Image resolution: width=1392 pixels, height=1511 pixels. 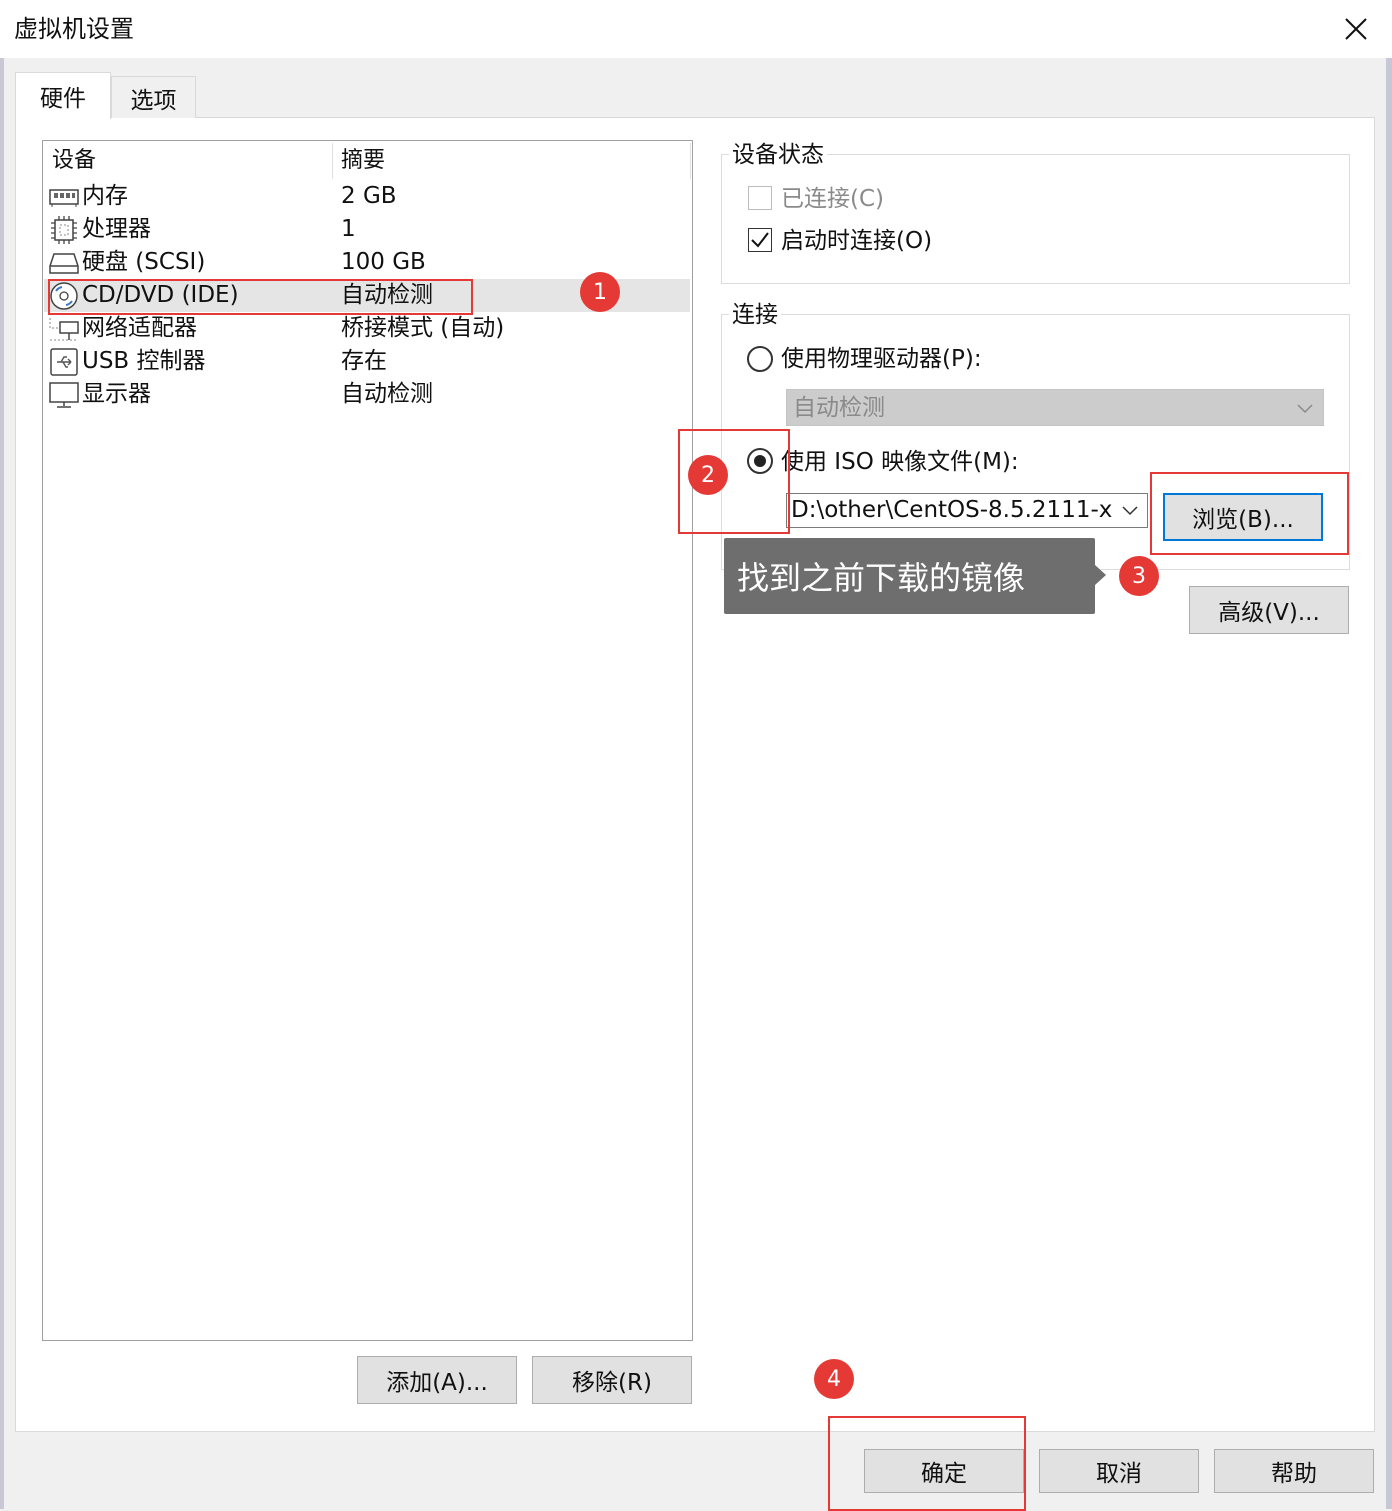 What do you see at coordinates (64, 362) in the screenshot?
I see `usb-icon` at bounding box center [64, 362].